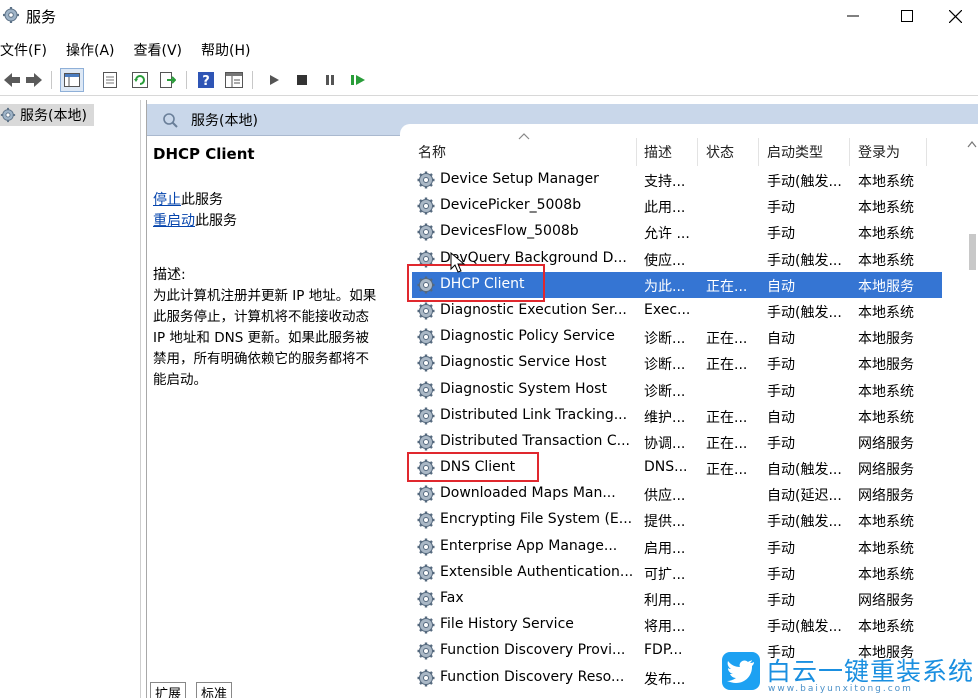 The width and height of the screenshot is (978, 698). What do you see at coordinates (972, 252) in the screenshot?
I see `scrollbar-thumb` at bounding box center [972, 252].